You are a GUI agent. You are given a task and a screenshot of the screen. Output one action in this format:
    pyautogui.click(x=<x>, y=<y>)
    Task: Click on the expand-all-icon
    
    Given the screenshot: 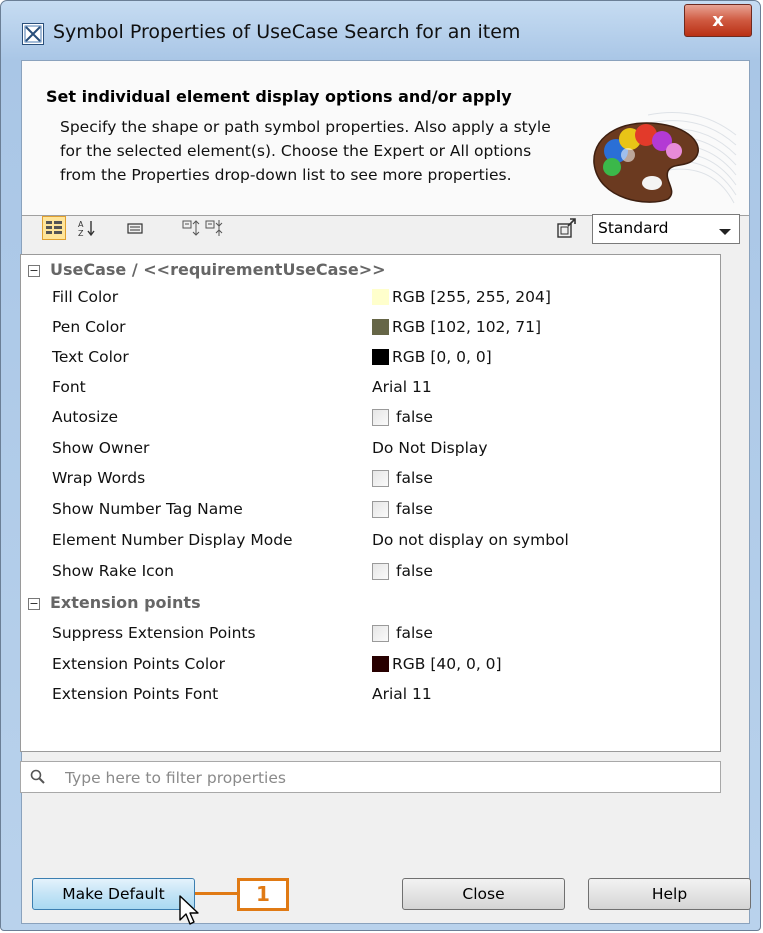 What is the action you would take?
    pyautogui.click(x=192, y=228)
    